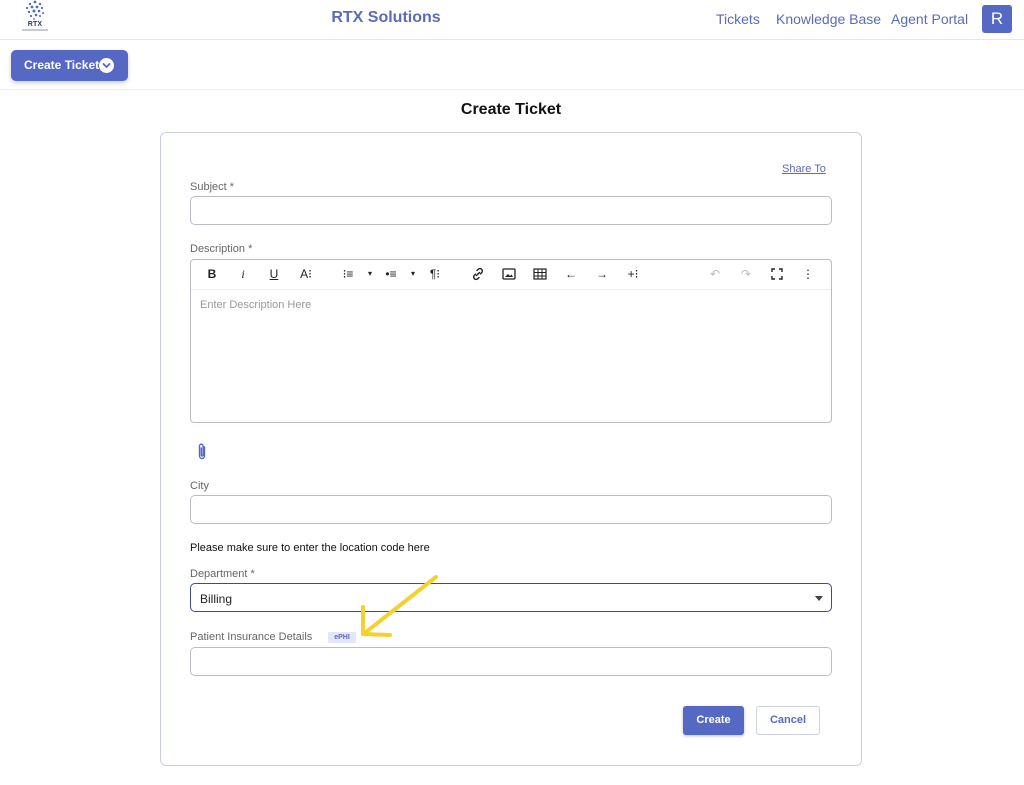  Describe the element at coordinates (478, 274) in the screenshot. I see `link-icon` at that location.